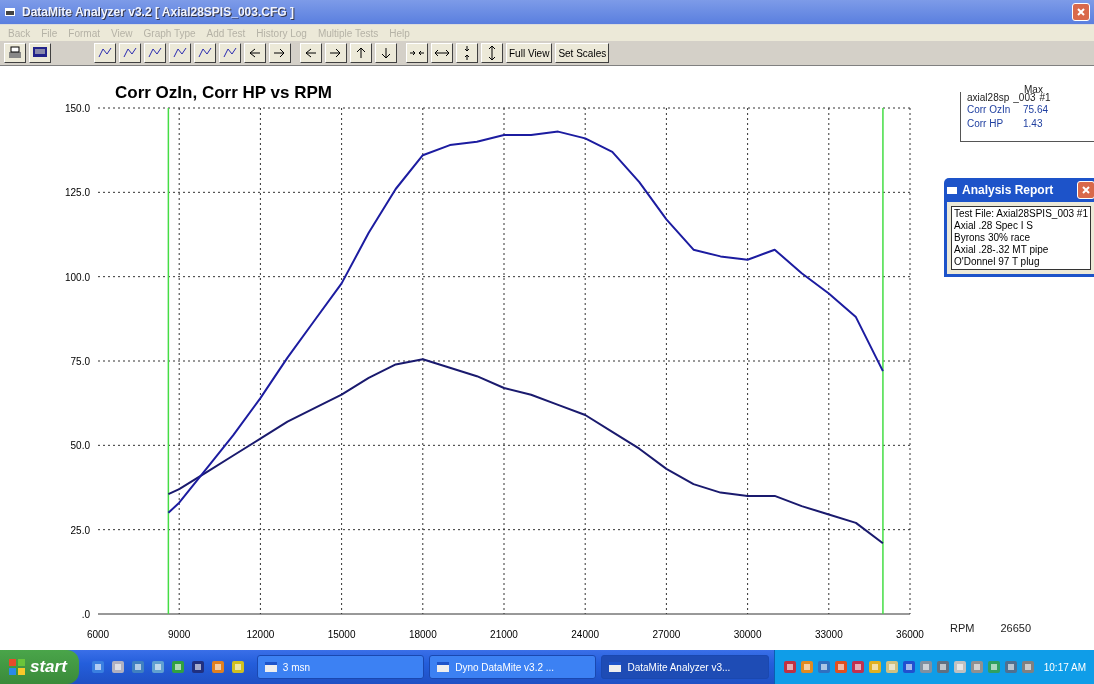 This screenshot has width=1094, height=684. I want to click on x-tick-label: 27000, so click(666, 634).